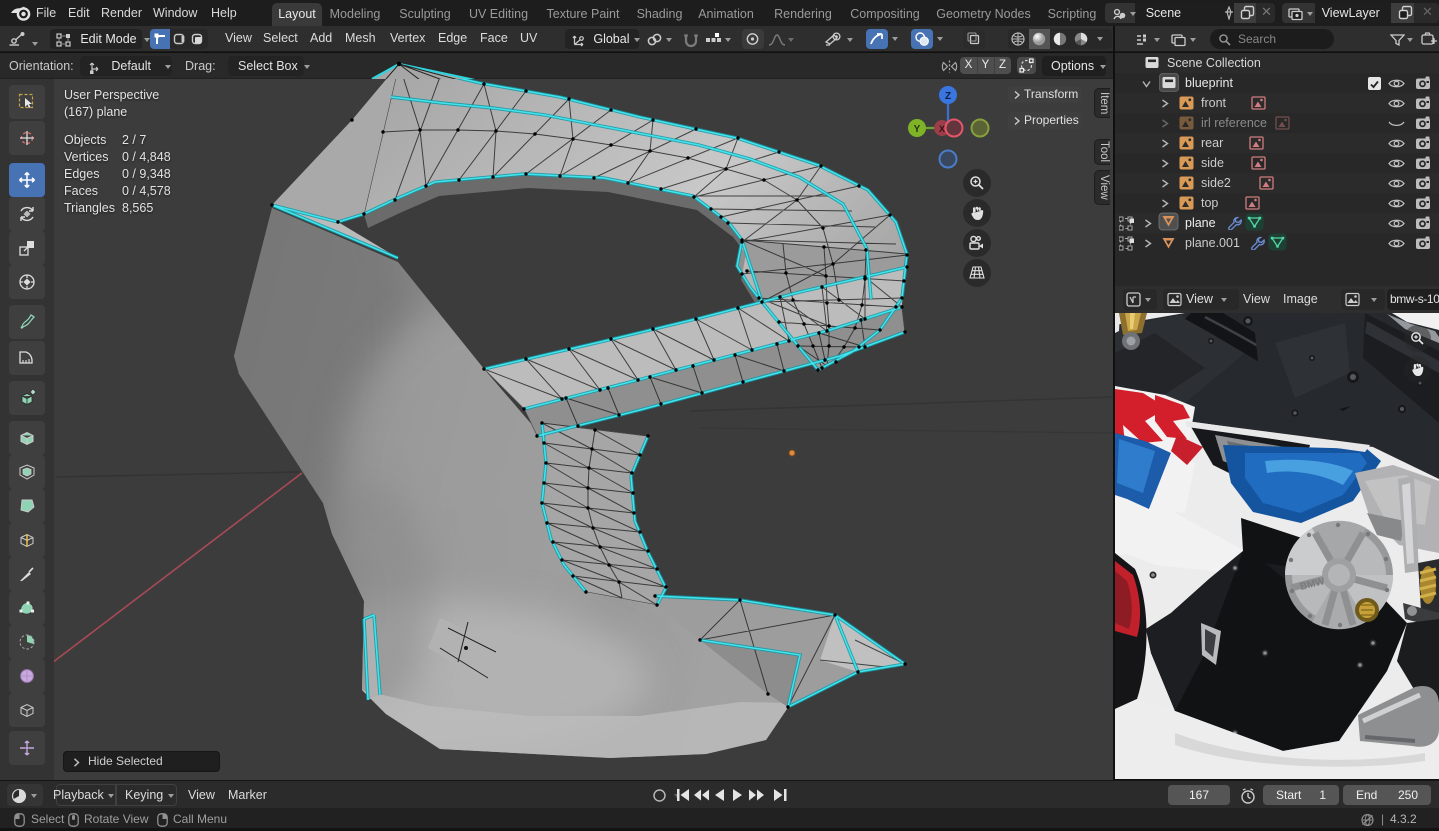  Describe the element at coordinates (942, 129) in the screenshot. I see `svg-text: X` at that location.